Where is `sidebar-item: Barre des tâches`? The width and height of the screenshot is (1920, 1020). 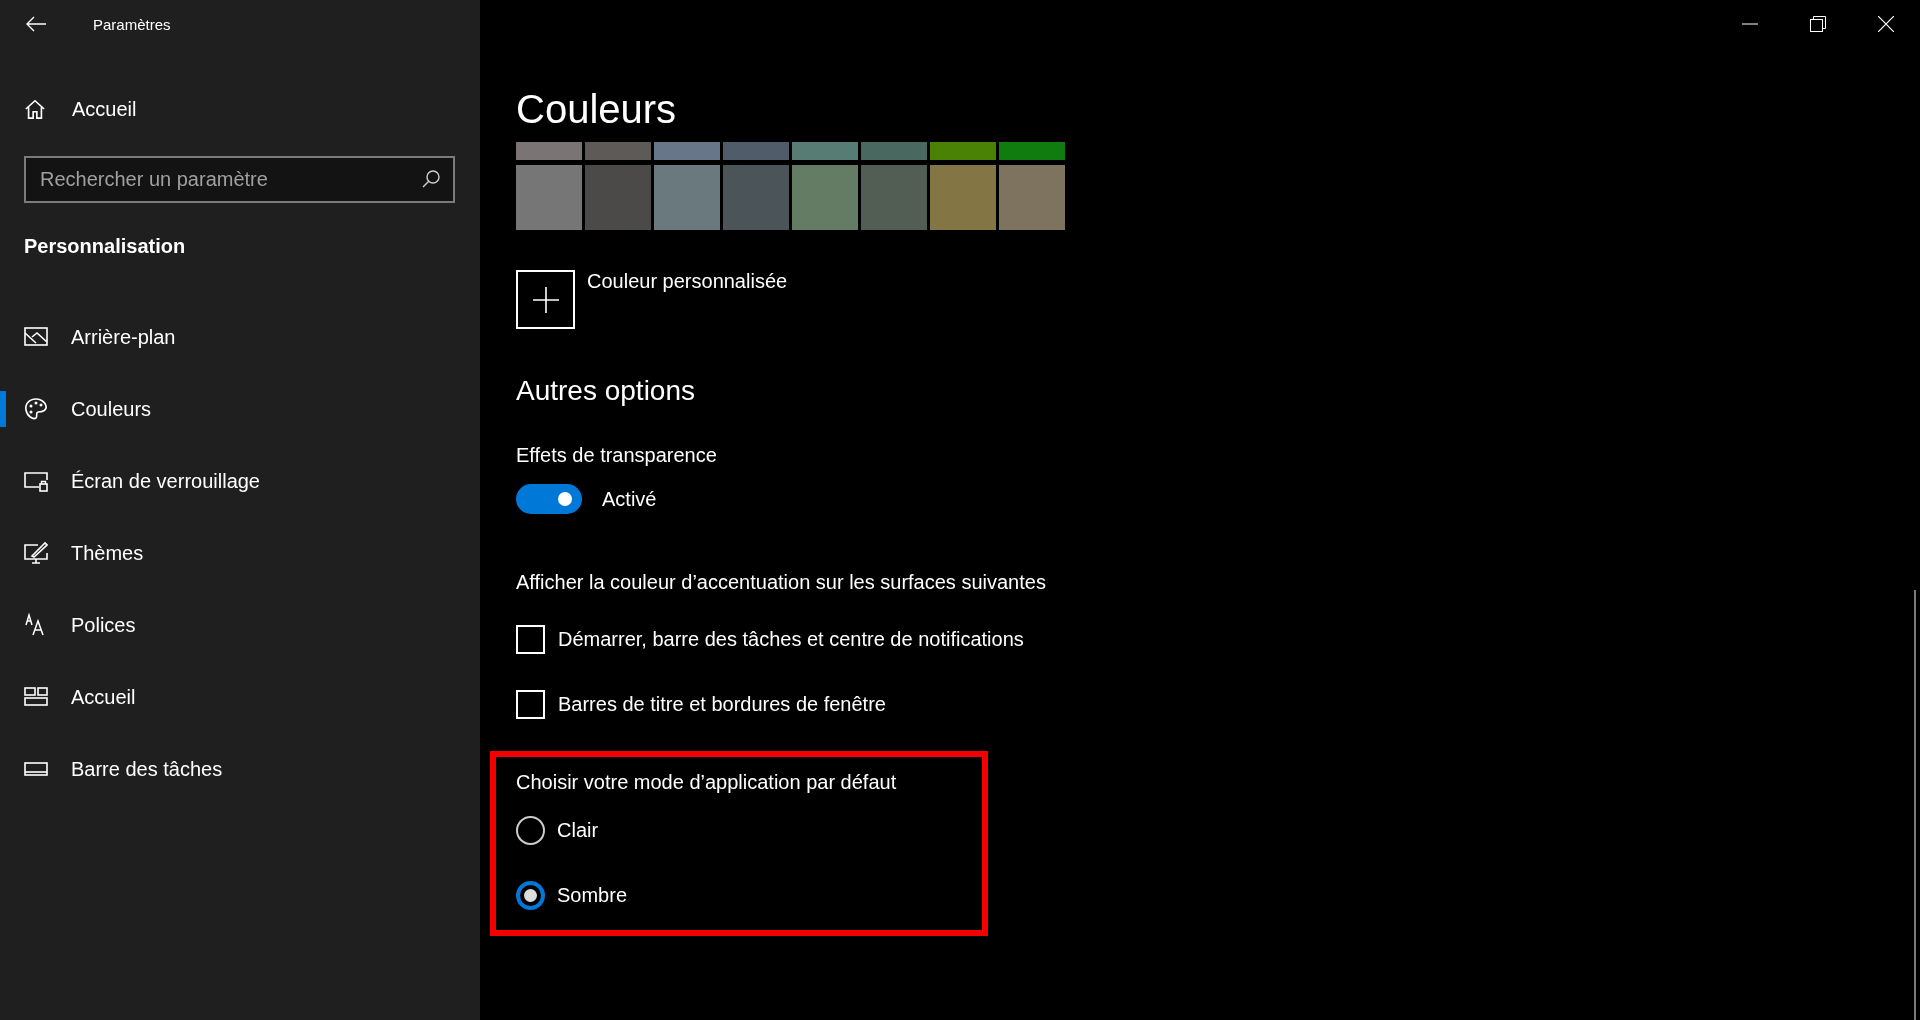
sidebar-item: Barre des tâches is located at coordinates (240, 769).